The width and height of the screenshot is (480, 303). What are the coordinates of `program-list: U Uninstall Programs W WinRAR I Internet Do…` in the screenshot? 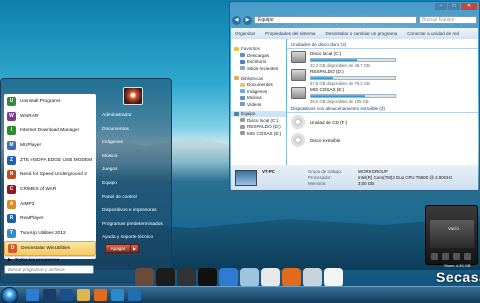 It's located at (50, 178).